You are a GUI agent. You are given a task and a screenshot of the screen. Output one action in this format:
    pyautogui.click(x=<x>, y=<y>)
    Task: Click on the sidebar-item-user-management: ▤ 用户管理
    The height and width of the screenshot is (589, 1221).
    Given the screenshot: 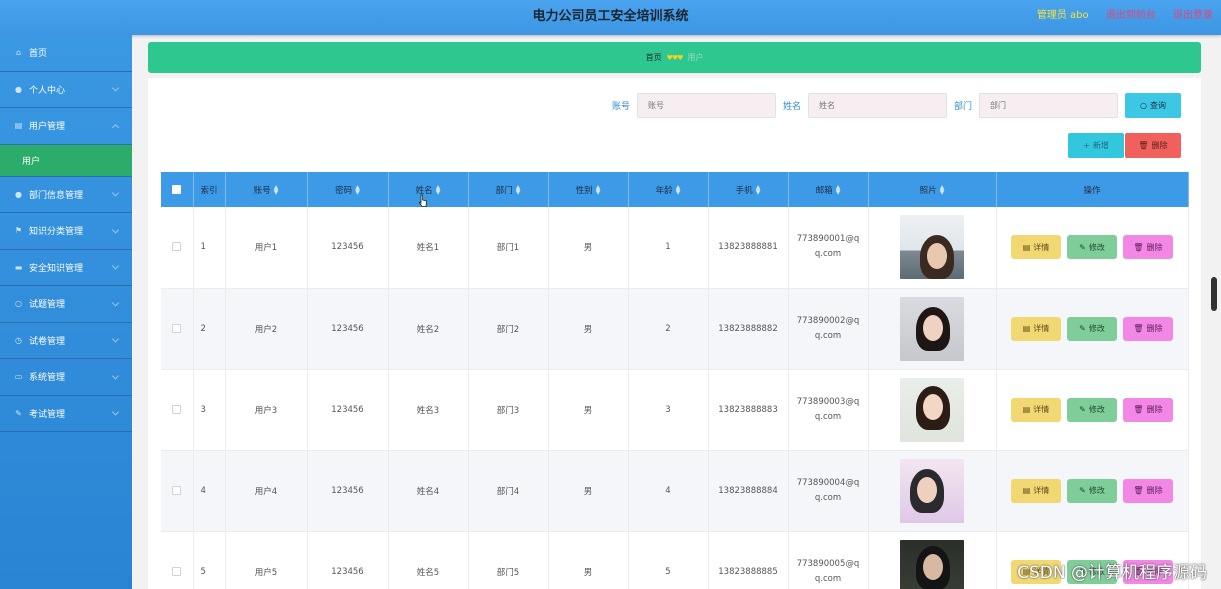 What is the action you would take?
    pyautogui.click(x=66, y=126)
    